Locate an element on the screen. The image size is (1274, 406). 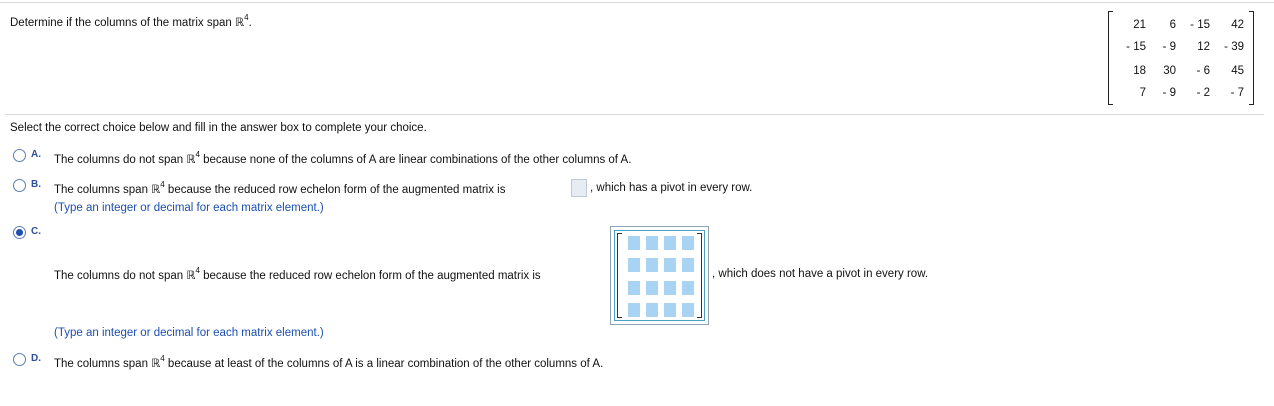
matrix-row: 21 6 - 15 42 is located at coordinates (1181, 26).